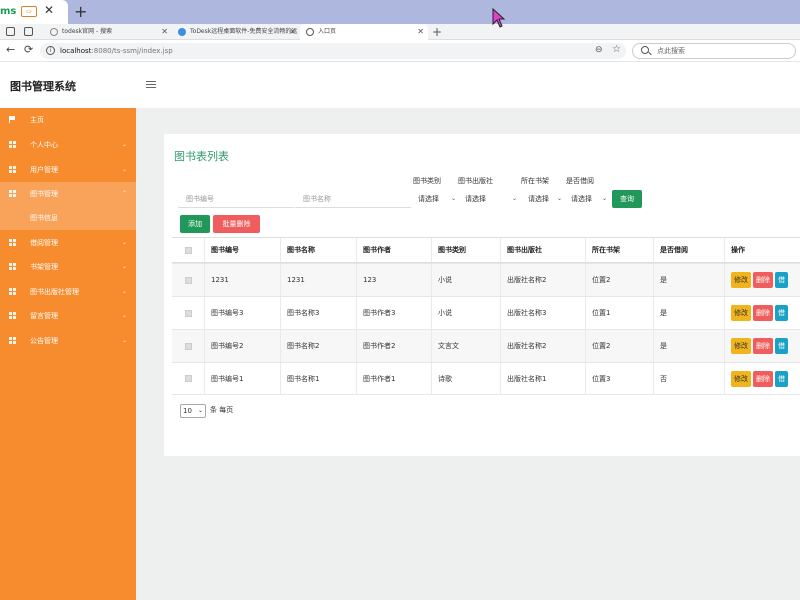 This screenshot has height=600, width=800. Describe the element at coordinates (599, 50) in the screenshot. I see `reader-mode-icon: ⊖` at that location.